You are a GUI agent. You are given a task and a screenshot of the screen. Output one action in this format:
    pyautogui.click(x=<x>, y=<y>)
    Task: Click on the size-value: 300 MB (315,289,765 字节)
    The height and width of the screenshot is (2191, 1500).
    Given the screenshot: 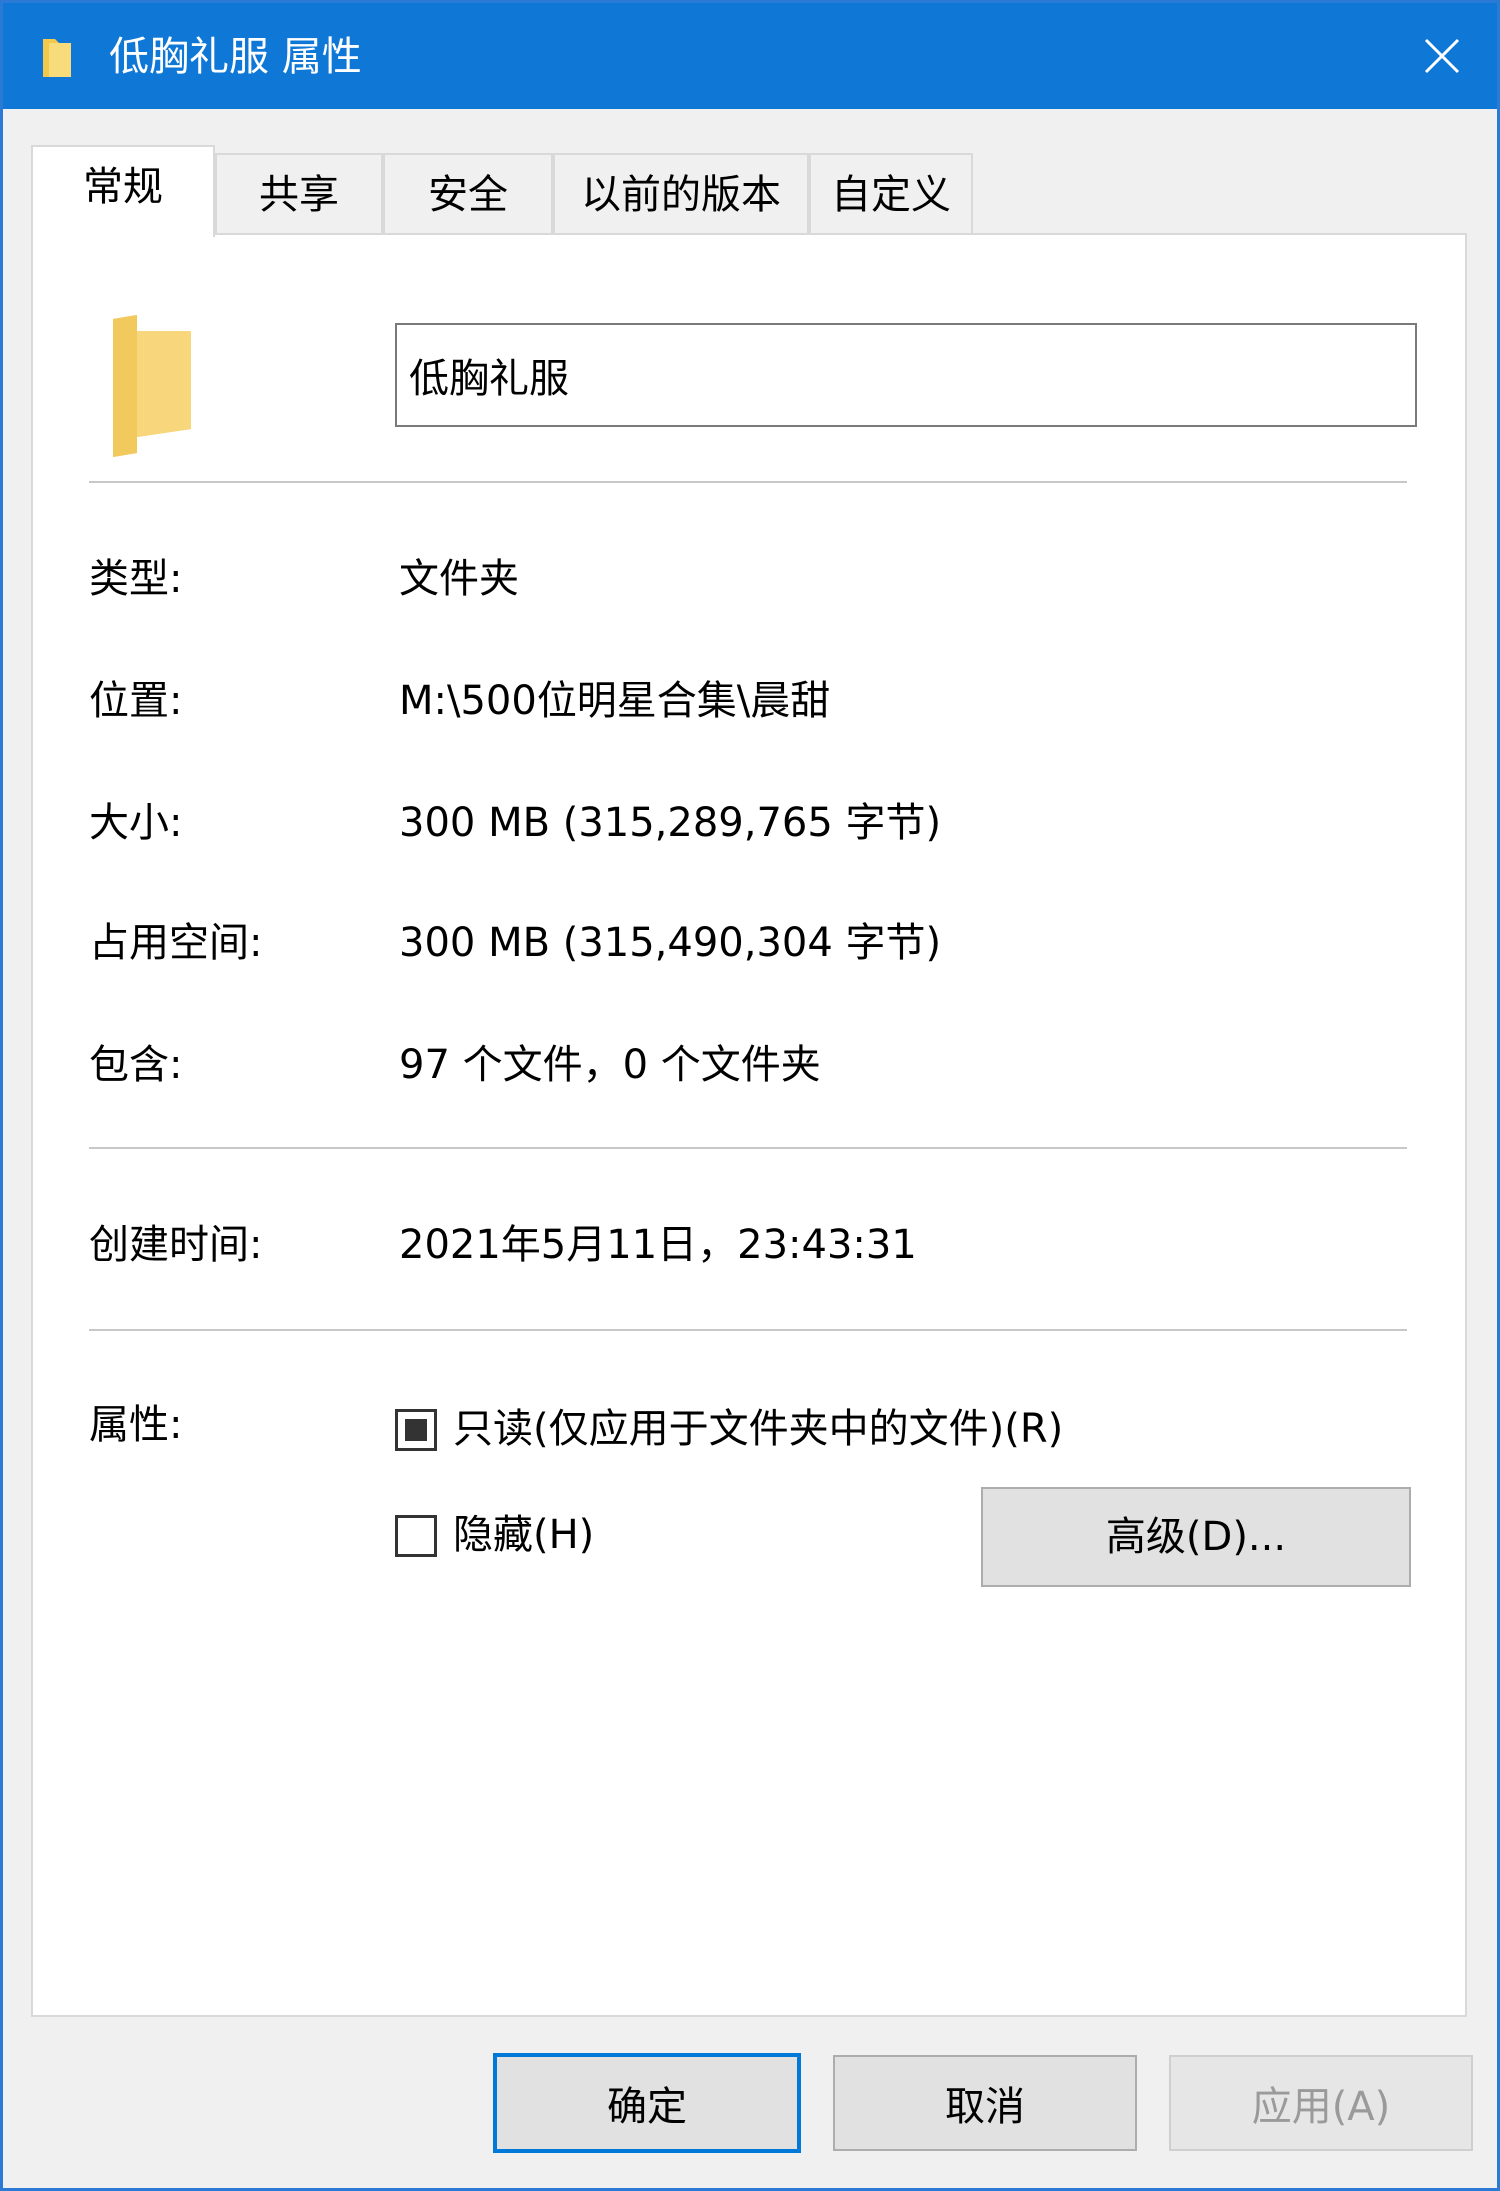 What is the action you would take?
    pyautogui.click(x=670, y=823)
    